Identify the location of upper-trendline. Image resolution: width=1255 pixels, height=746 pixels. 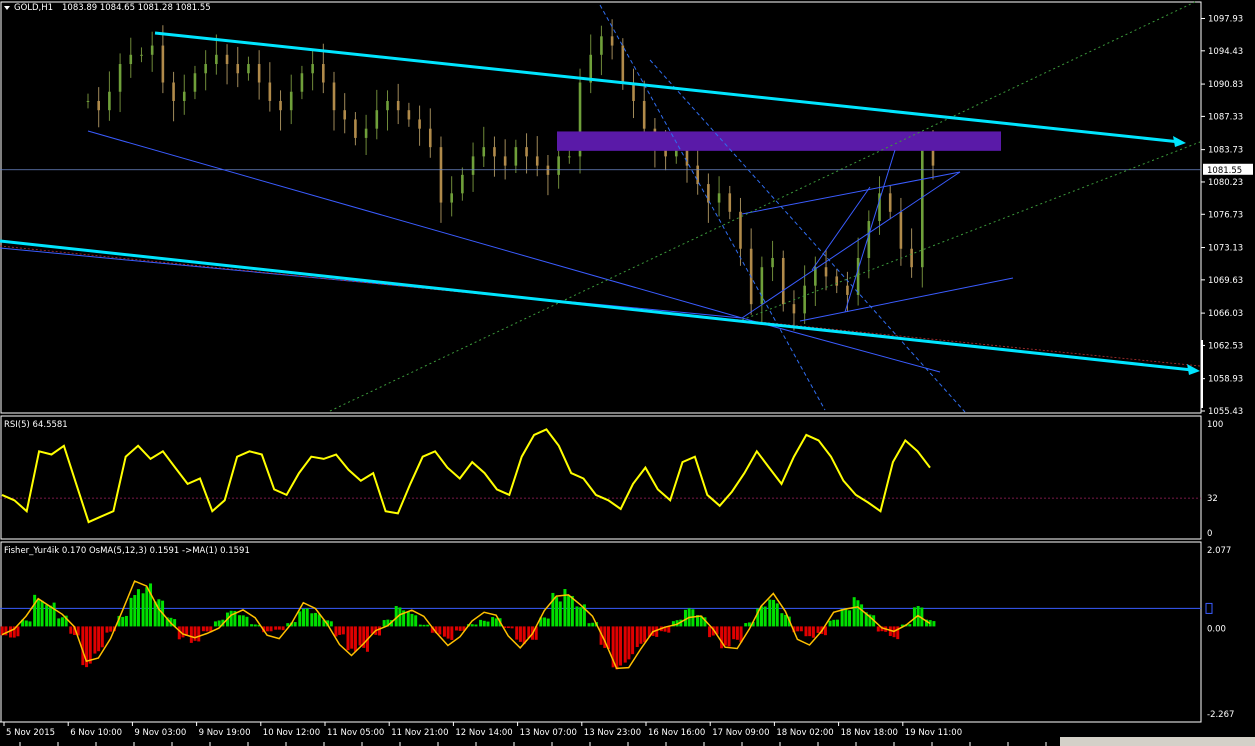
(667, 87).